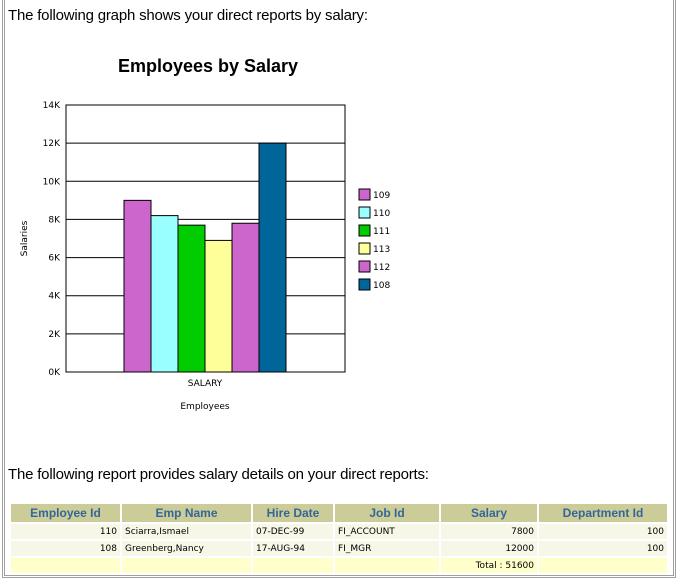  Describe the element at coordinates (52, 182) in the screenshot. I see `y-tick-label: 10K` at that location.